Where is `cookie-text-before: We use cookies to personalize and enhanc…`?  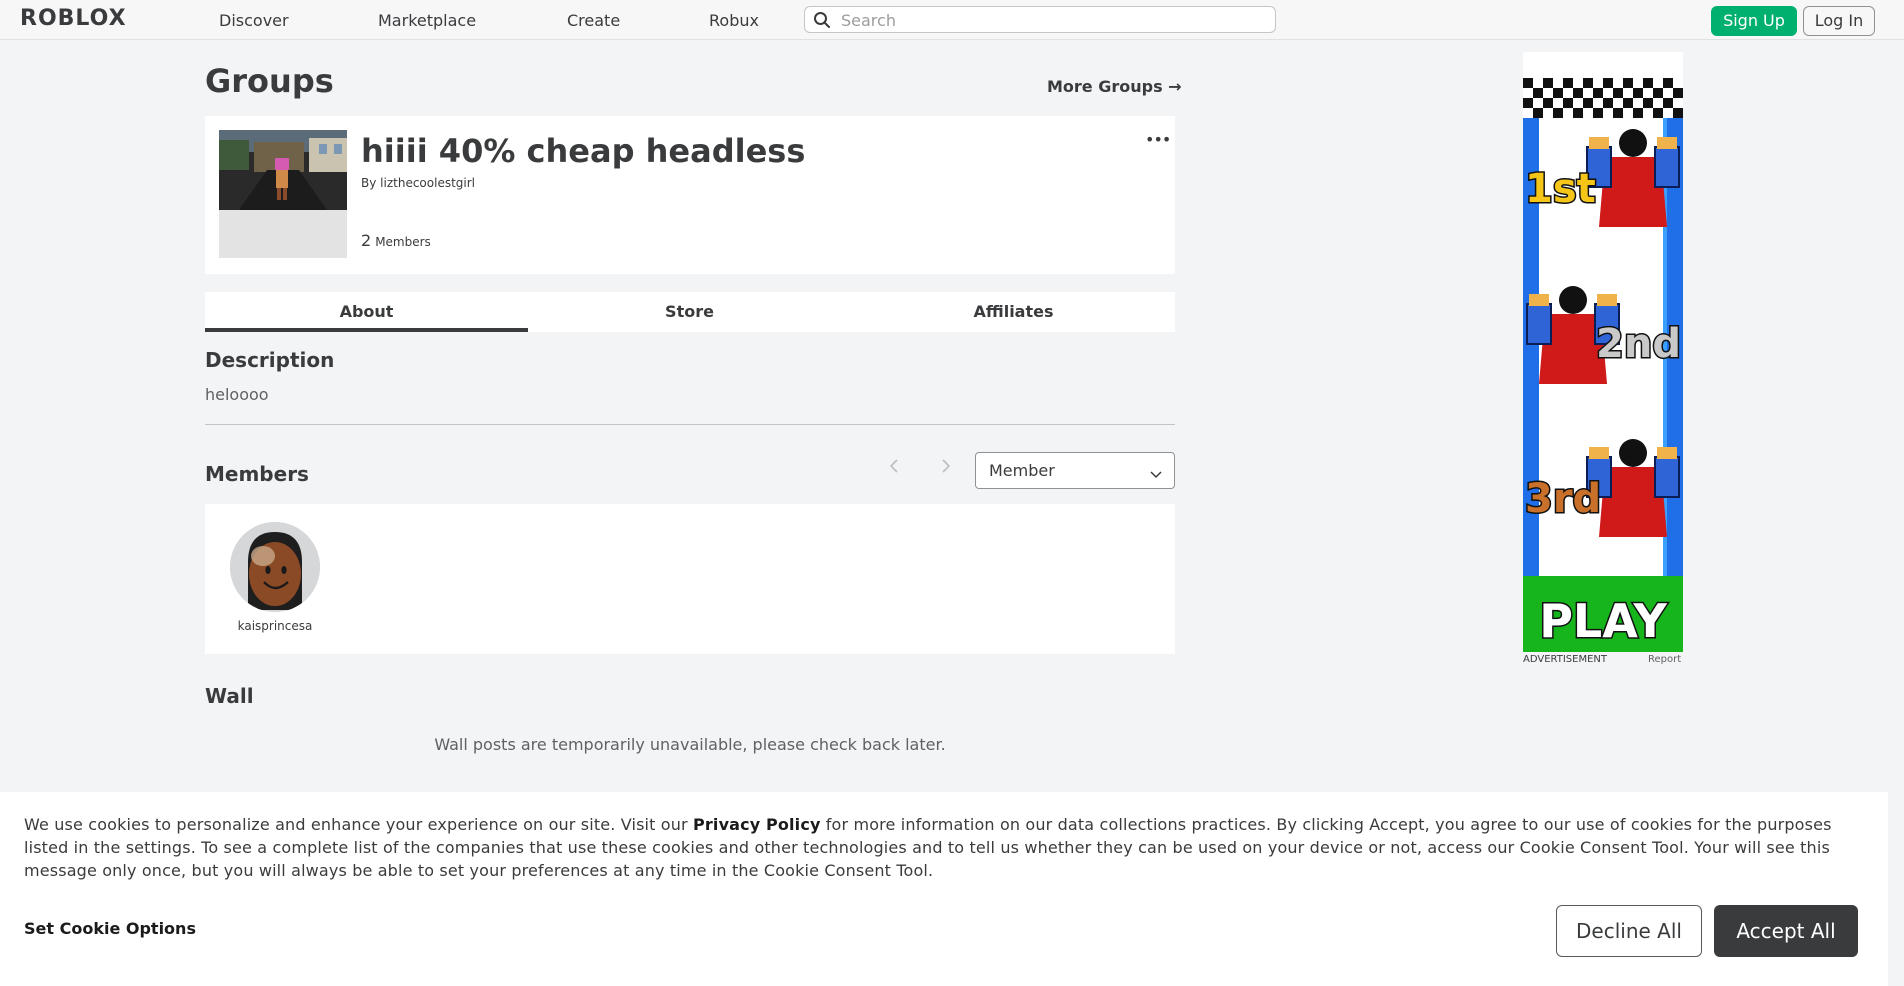
cookie-text-before: We use cookies to personalize and enhanc… is located at coordinates (359, 824).